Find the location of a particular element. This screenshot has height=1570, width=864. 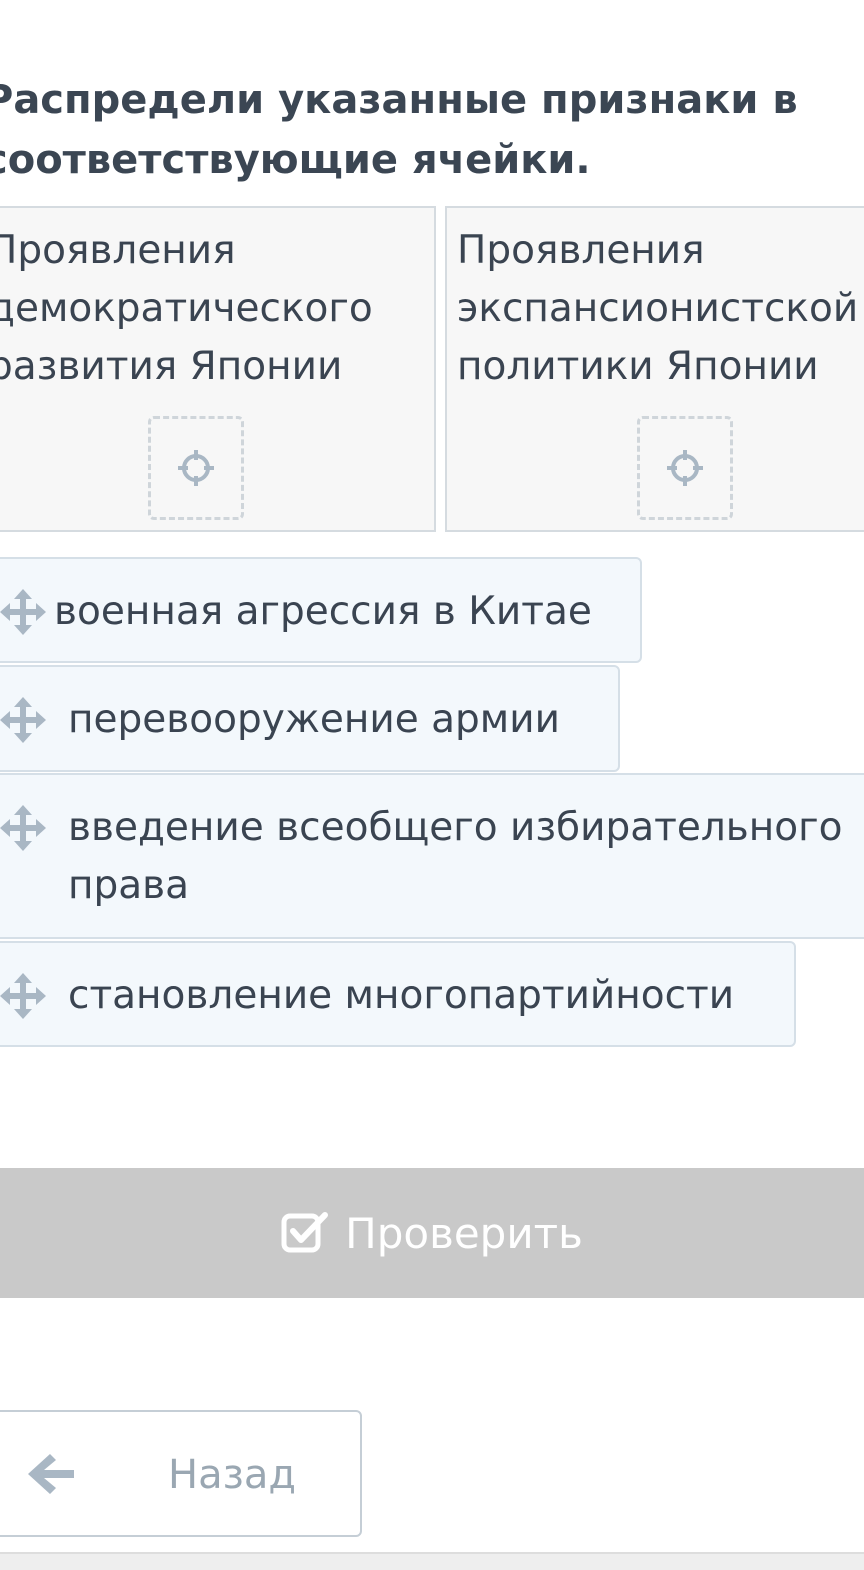

draggable-item: перевооружение армии is located at coordinates (310, 718).